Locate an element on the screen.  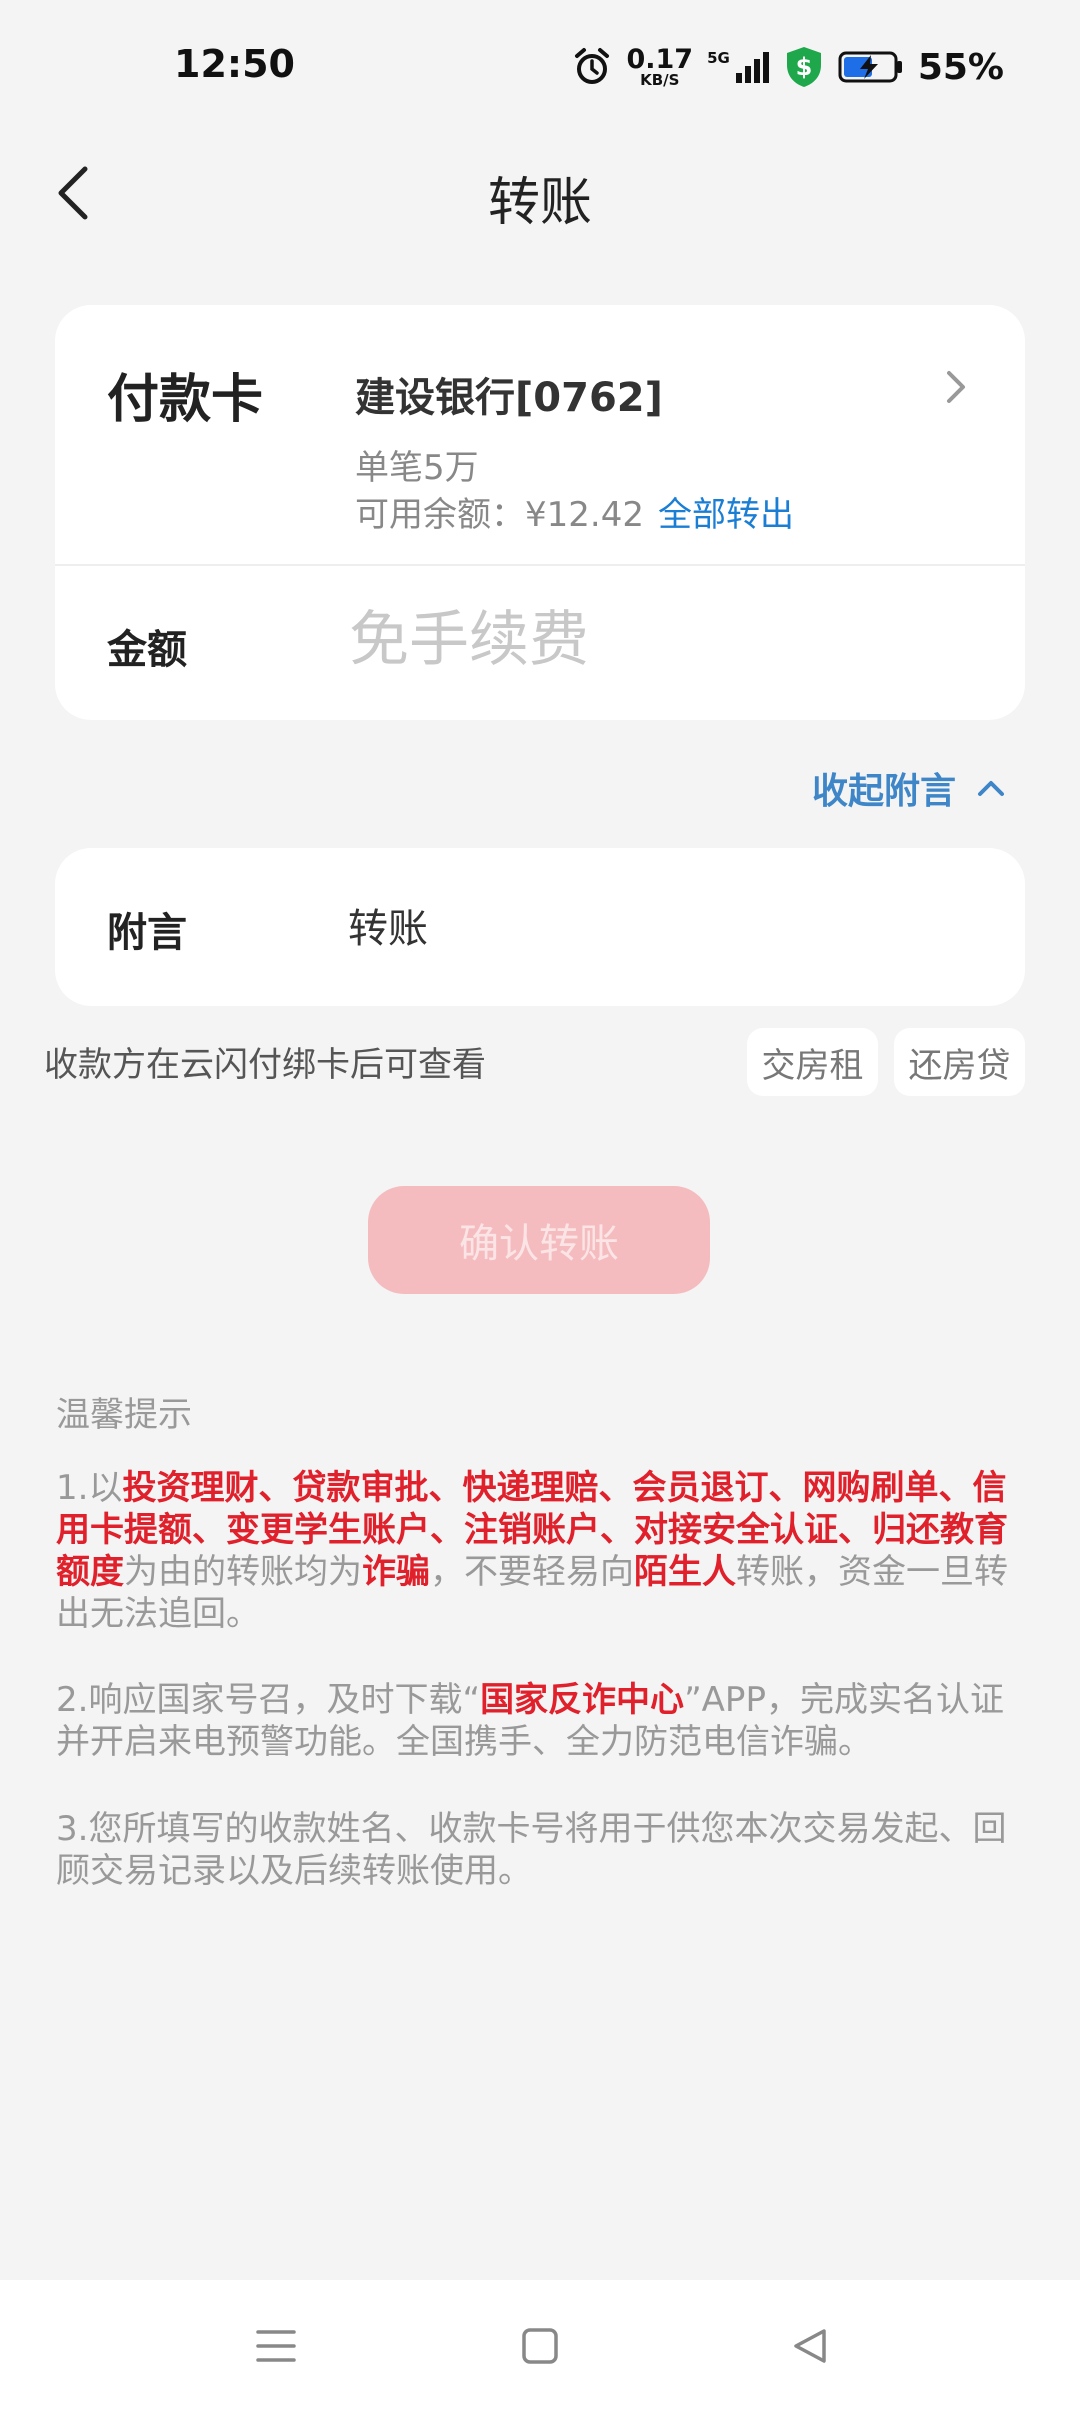
transfer-all-link: 全部转出 is located at coordinates (726, 515).